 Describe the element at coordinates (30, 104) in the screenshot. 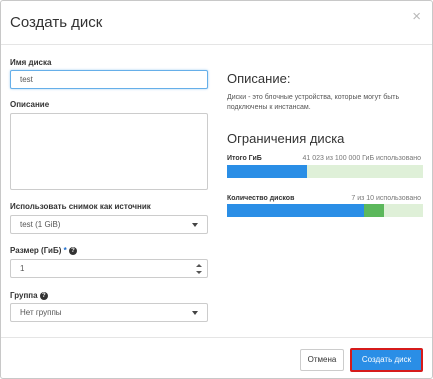

I see `description-label: Описание` at that location.